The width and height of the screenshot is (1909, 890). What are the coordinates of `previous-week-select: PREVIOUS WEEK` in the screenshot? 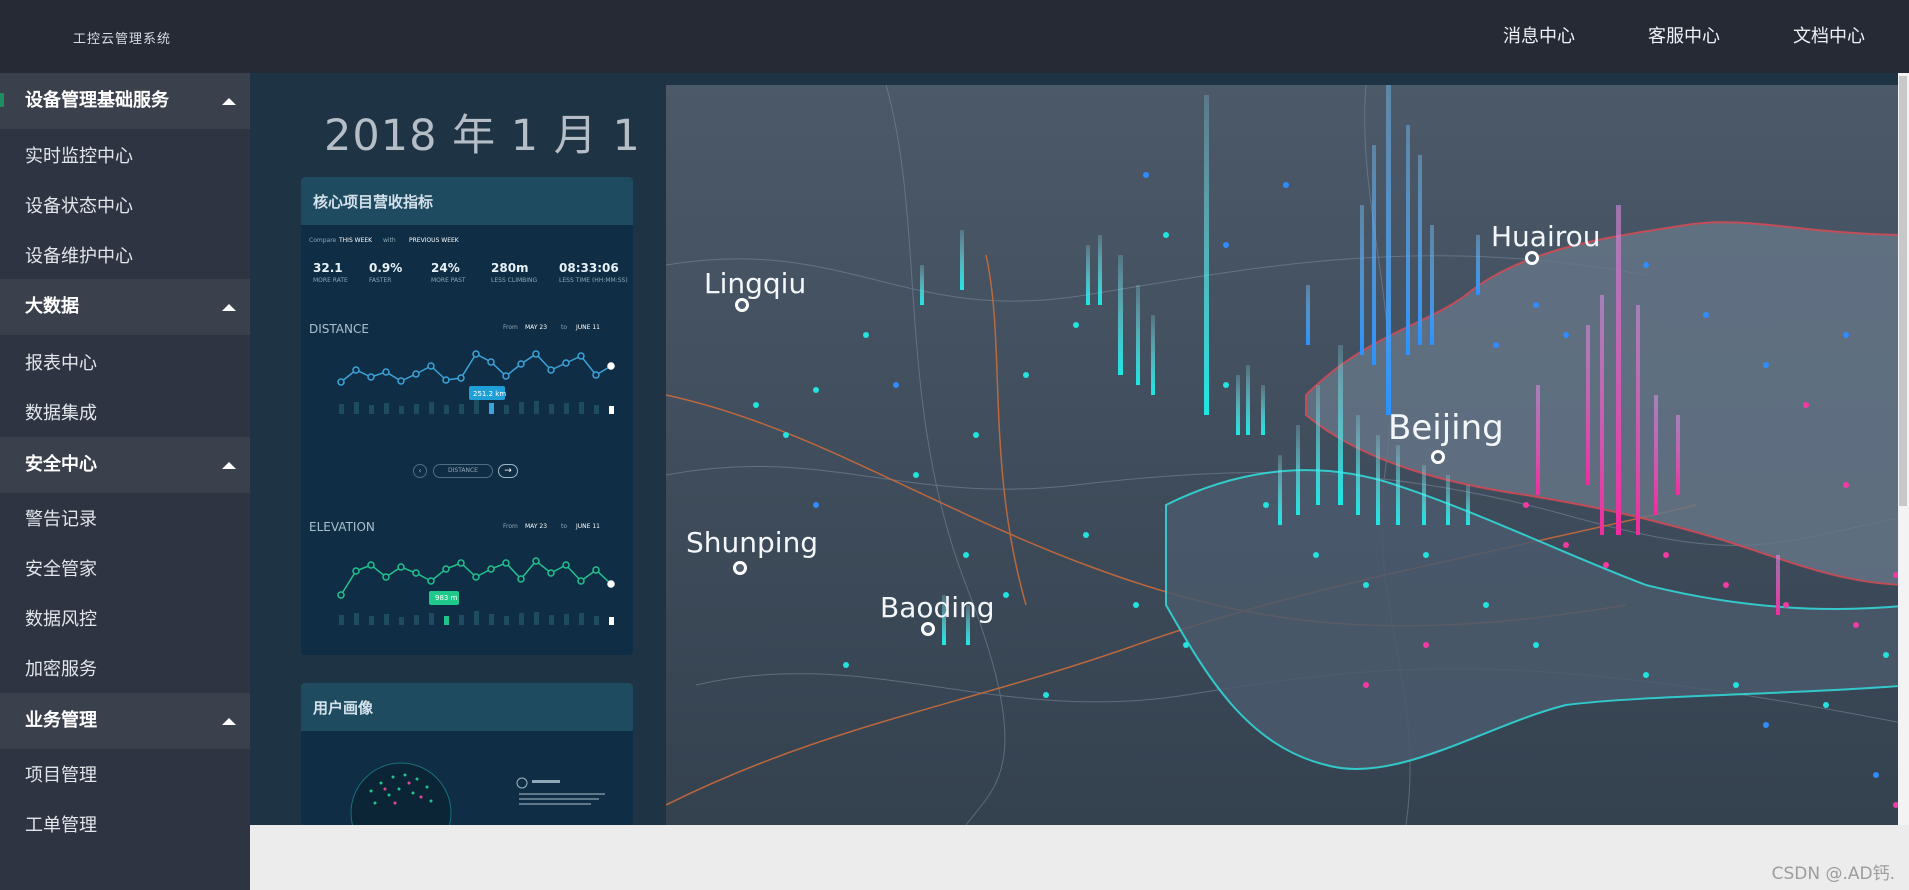 It's located at (434, 240).